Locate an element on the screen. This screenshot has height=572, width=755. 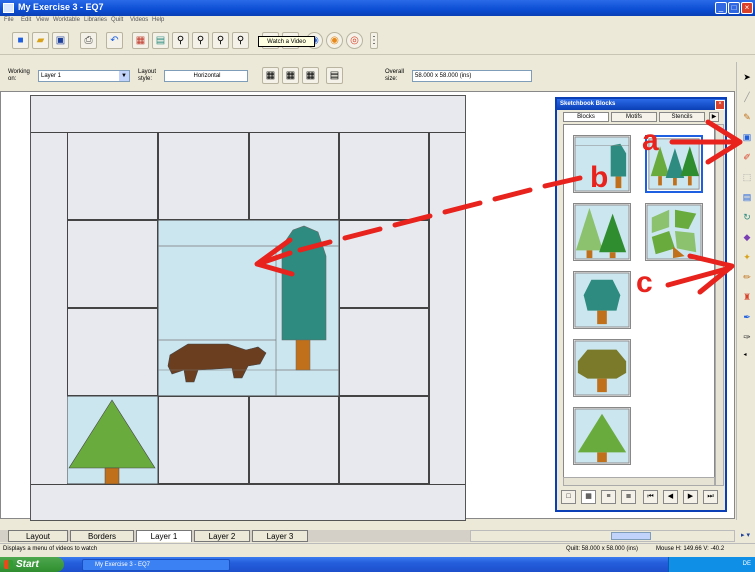
status-hint: Displays a menu of videos to watch is located at coordinates (50, 549).